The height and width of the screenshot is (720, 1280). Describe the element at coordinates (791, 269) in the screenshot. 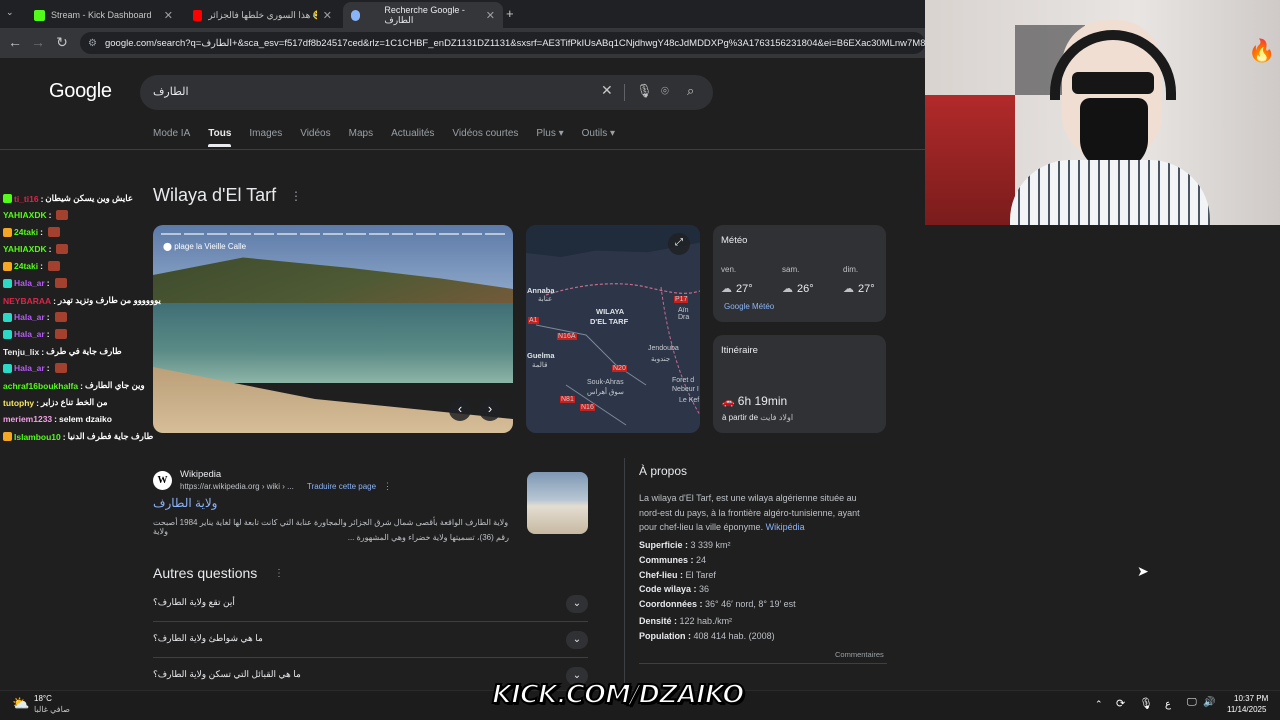

I see `weather-day: sam.` at that location.